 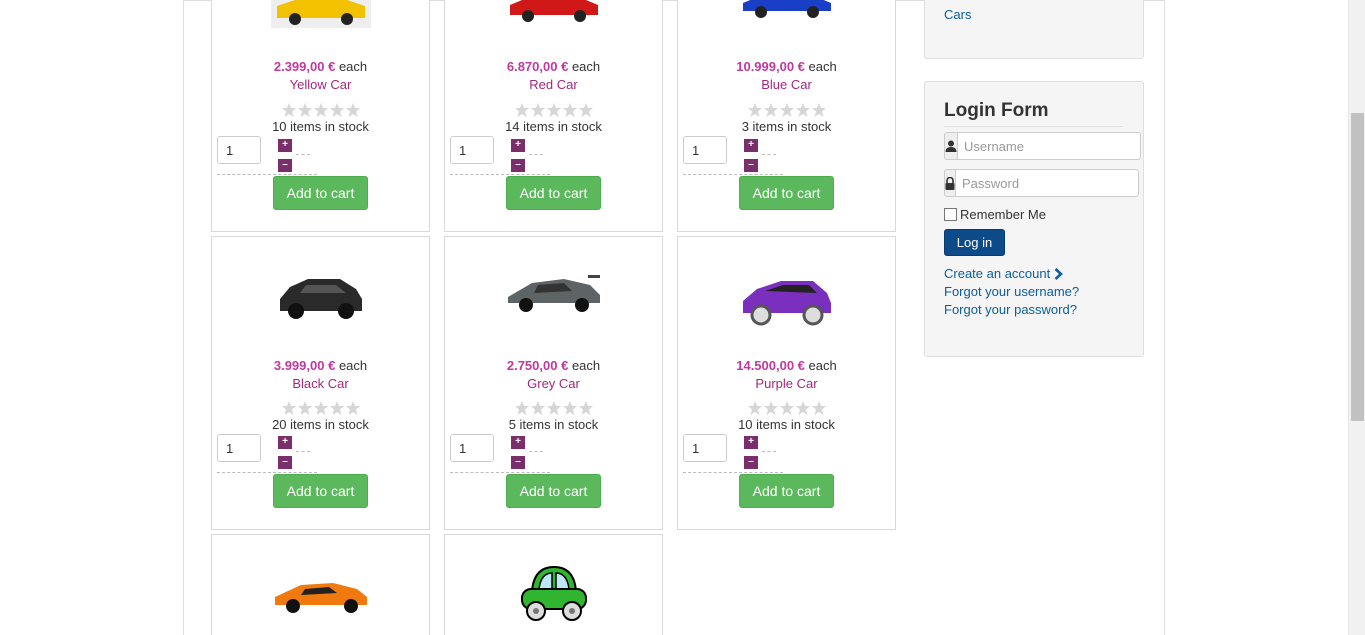 What do you see at coordinates (553, 383) in the screenshot?
I see `product-name-link: Grey Car` at bounding box center [553, 383].